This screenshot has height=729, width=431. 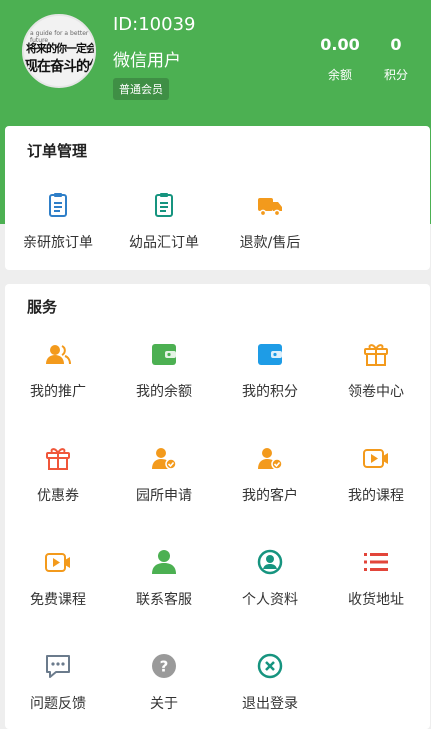 I want to click on avatar-slogan-line1: 将来的你一定会感谢, so click(x=61, y=48).